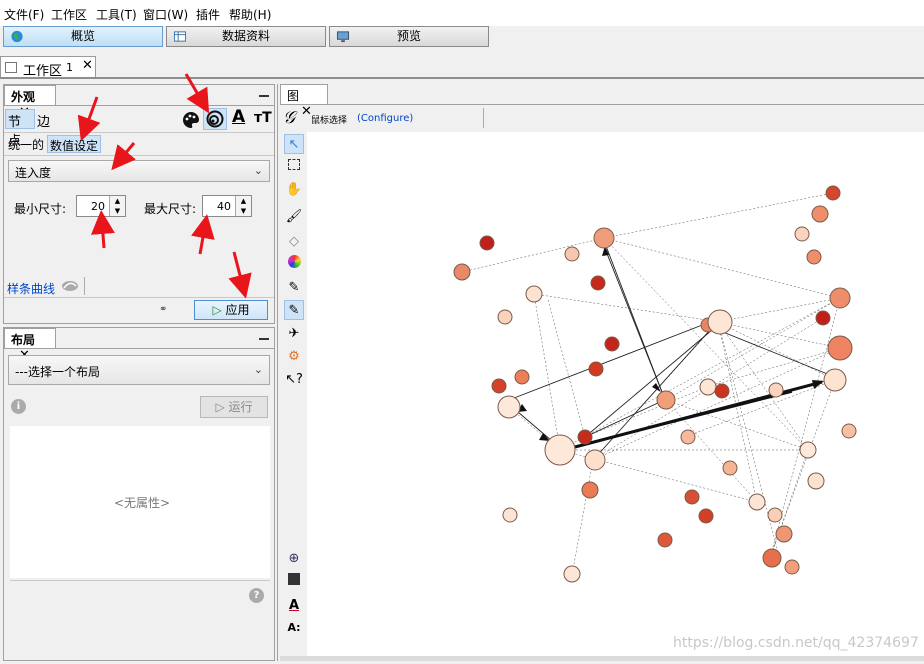 The width and height of the screenshot is (924, 664). I want to click on color-wheel-icon, so click(294, 265).